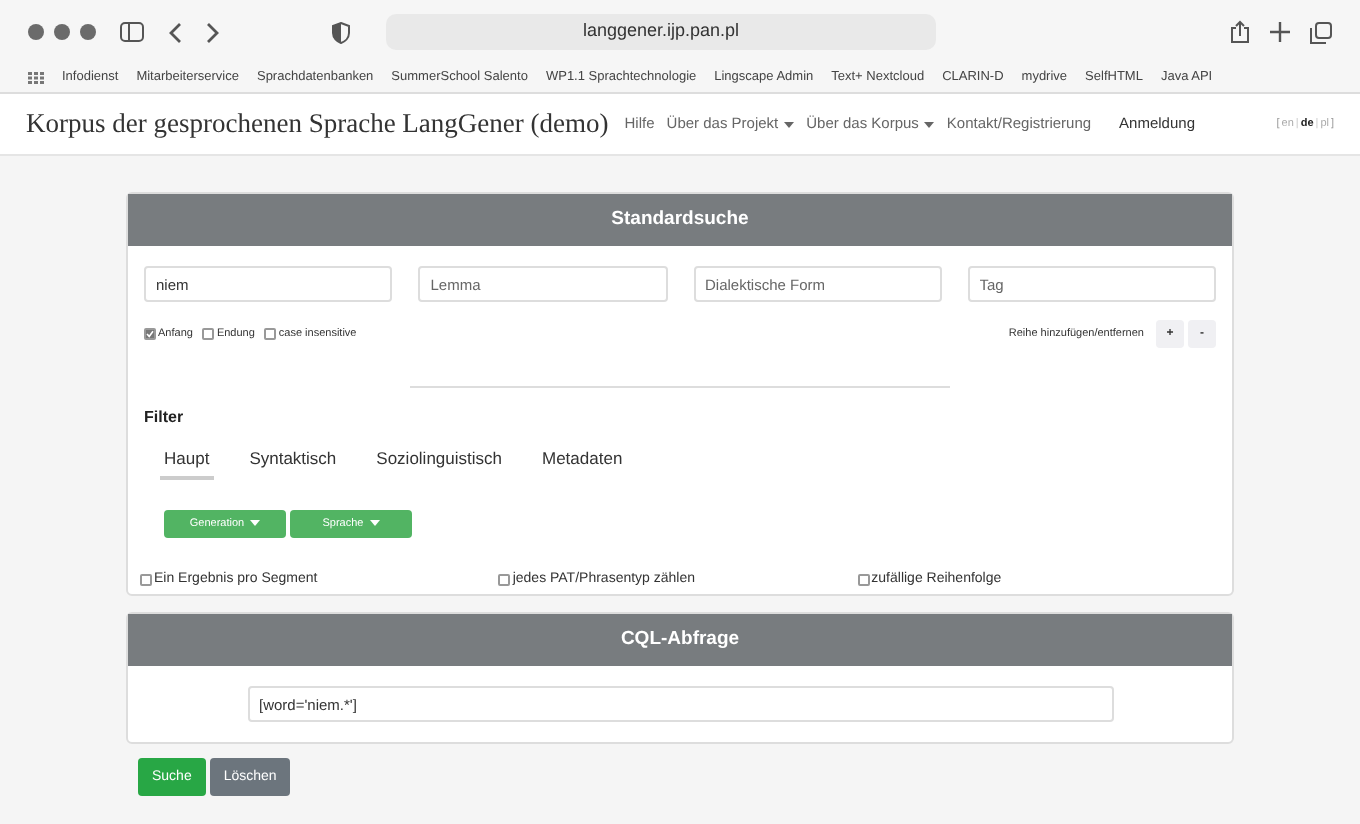 This screenshot has width=1360, height=824. Describe the element at coordinates (175, 32) in the screenshot. I see `back-icon` at that location.